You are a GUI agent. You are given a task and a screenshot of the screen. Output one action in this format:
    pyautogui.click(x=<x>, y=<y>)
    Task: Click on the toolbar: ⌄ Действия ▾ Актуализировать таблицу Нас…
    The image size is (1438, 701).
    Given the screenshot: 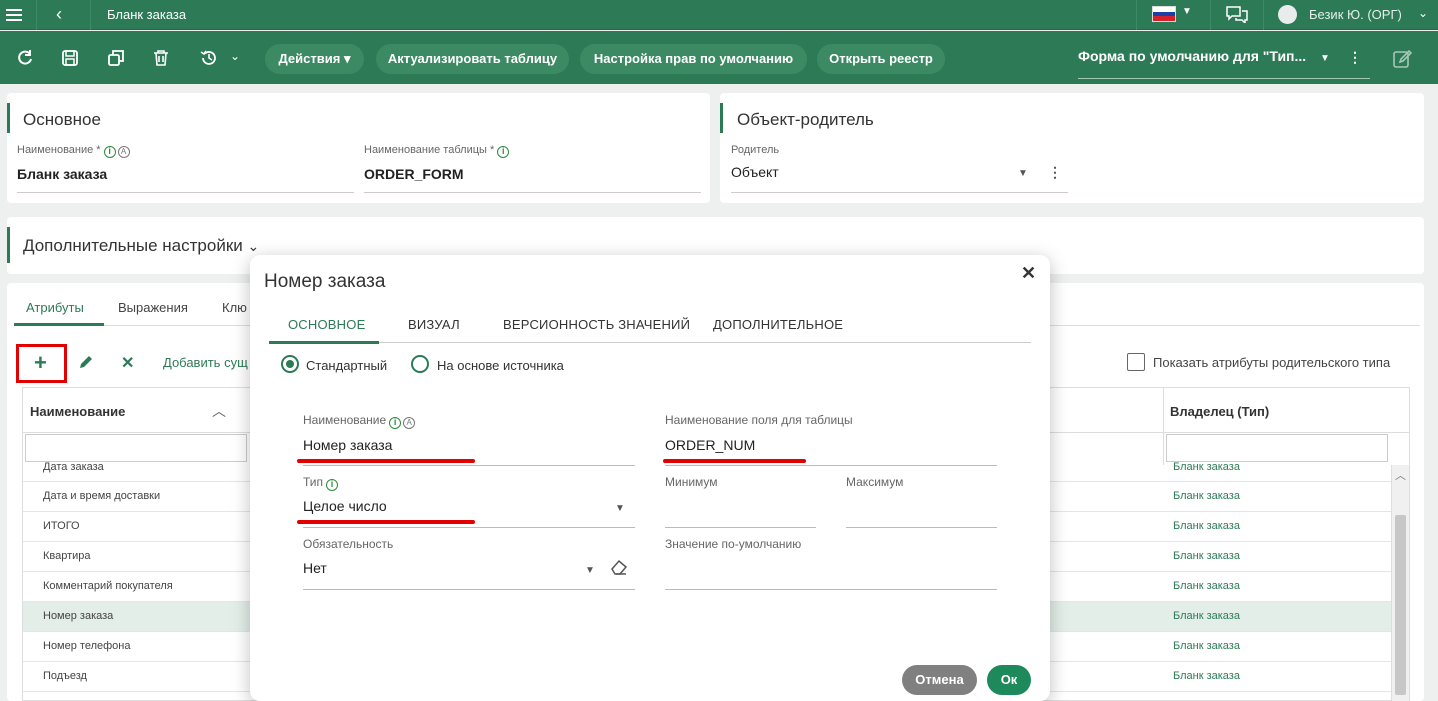 What is the action you would take?
    pyautogui.click(x=719, y=57)
    